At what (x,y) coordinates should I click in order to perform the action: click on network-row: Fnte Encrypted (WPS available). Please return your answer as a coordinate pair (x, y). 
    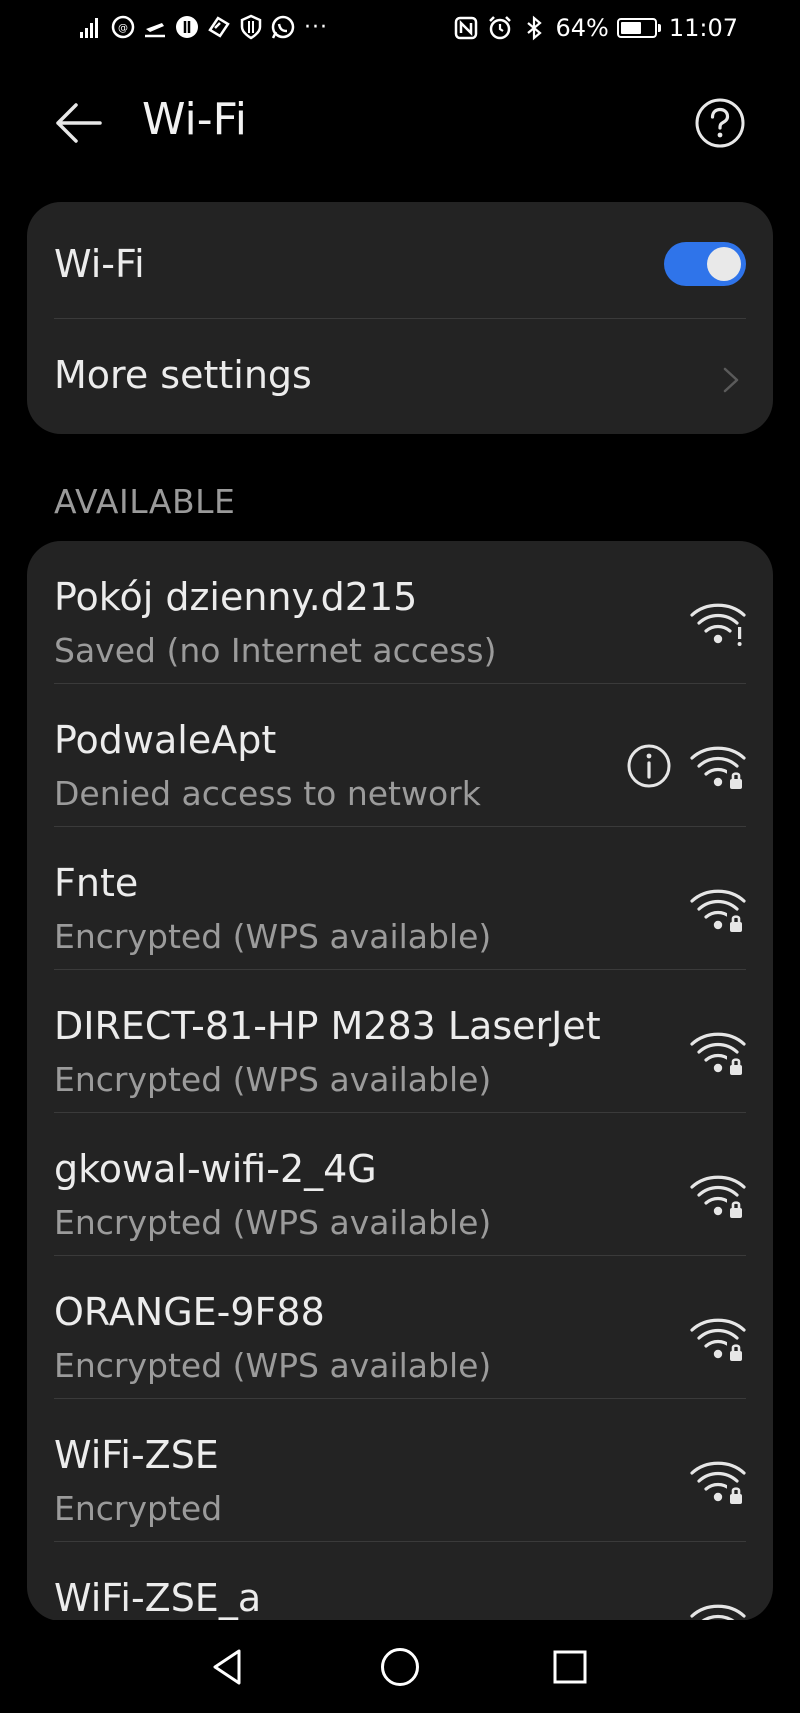
    Looking at the image, I should click on (400, 898).